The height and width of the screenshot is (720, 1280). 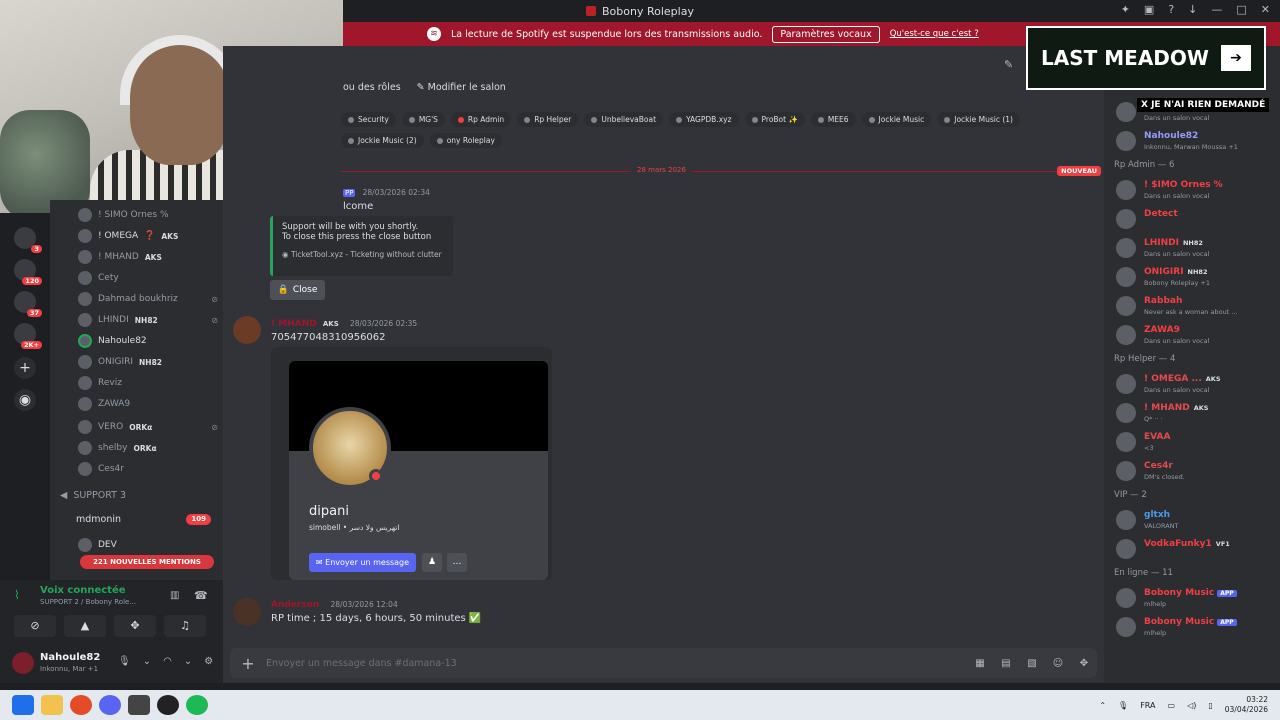 What do you see at coordinates (461, 87) in the screenshot?
I see `edit-channel-button: ✎ Modifier le salon` at bounding box center [461, 87].